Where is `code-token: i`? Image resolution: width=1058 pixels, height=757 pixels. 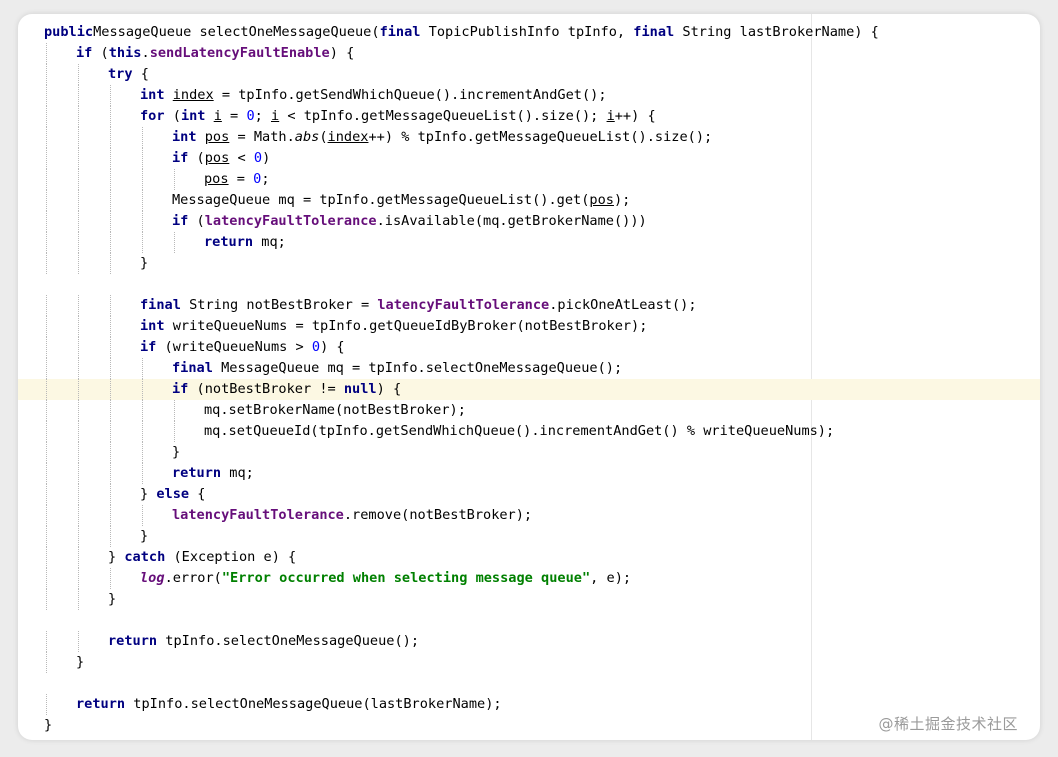
code-token: i is located at coordinates (275, 116).